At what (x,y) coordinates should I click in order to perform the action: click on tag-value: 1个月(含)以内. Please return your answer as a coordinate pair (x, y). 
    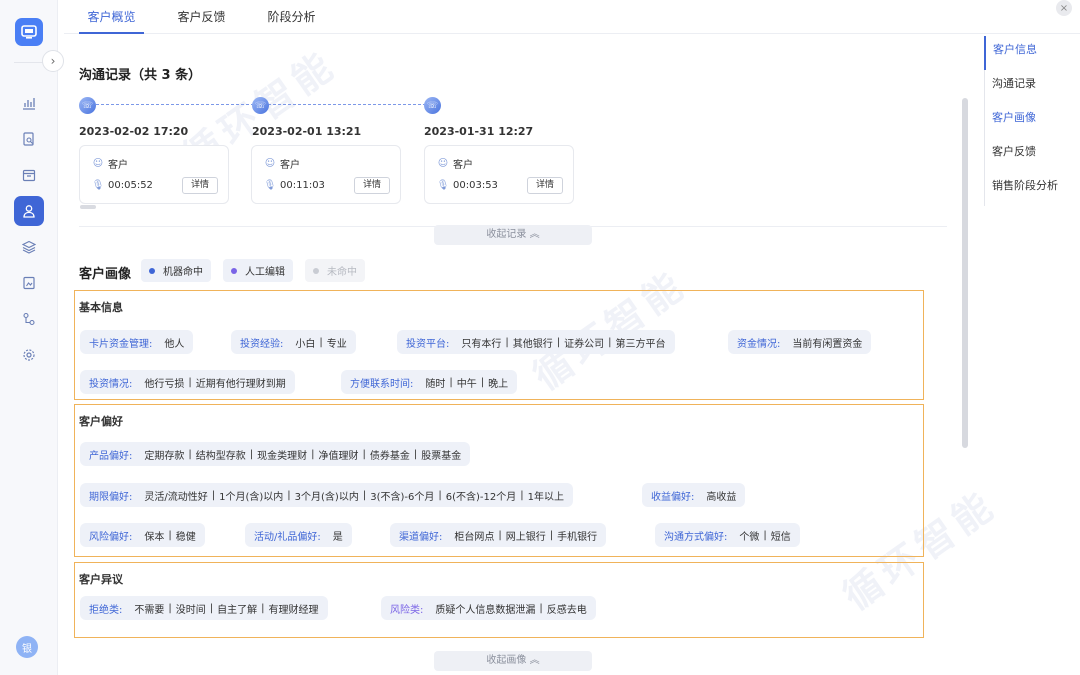
    Looking at the image, I should click on (251, 497).